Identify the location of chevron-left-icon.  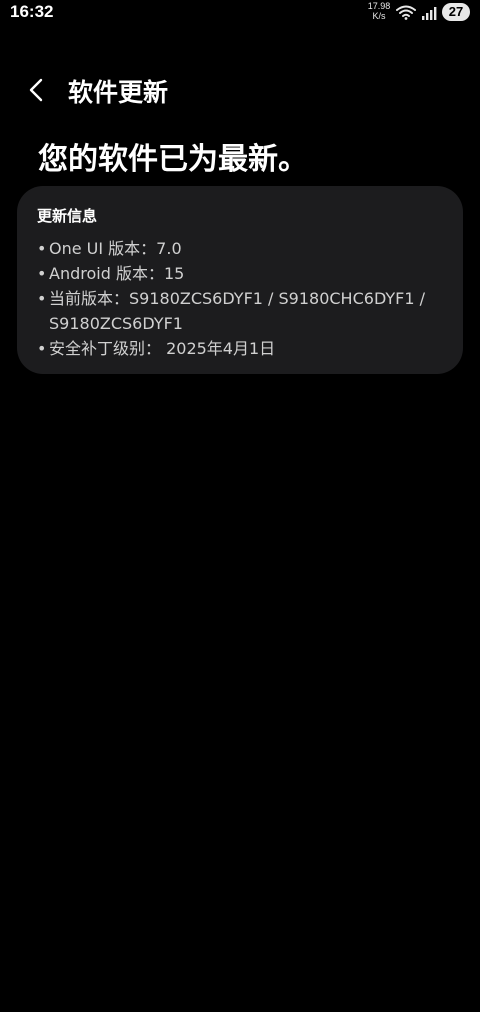
(36, 90).